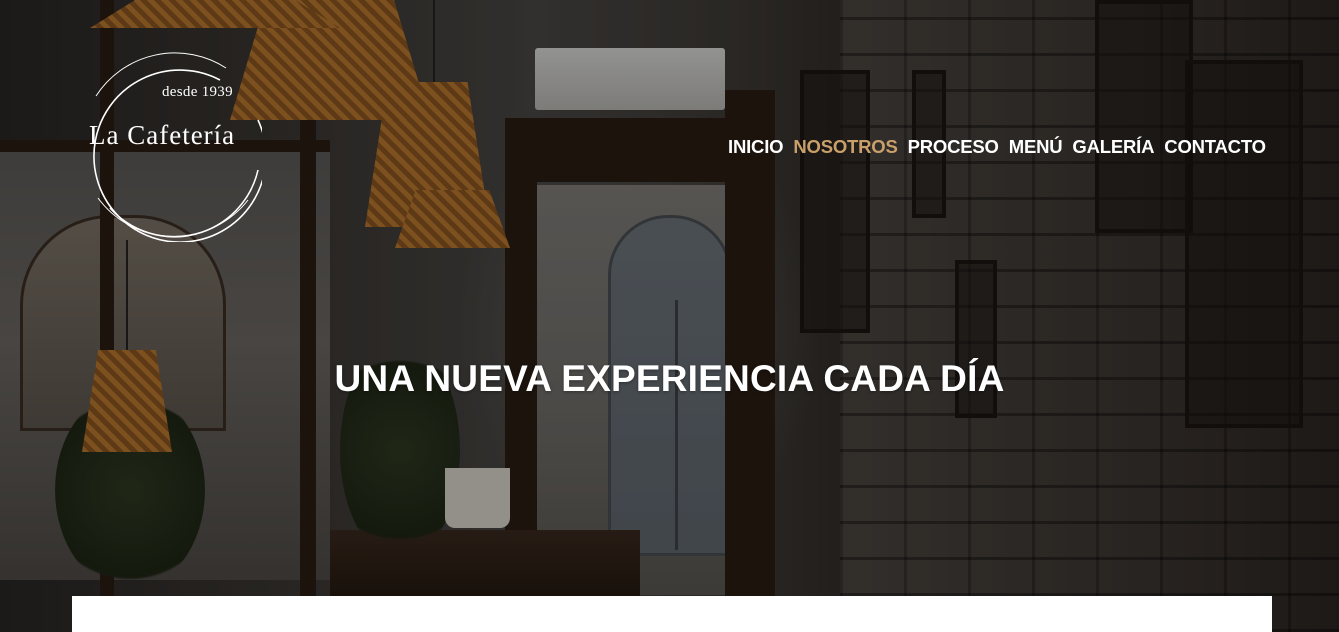  What do you see at coordinates (162, 135) in the screenshot?
I see `brand-name: La Cafetería` at bounding box center [162, 135].